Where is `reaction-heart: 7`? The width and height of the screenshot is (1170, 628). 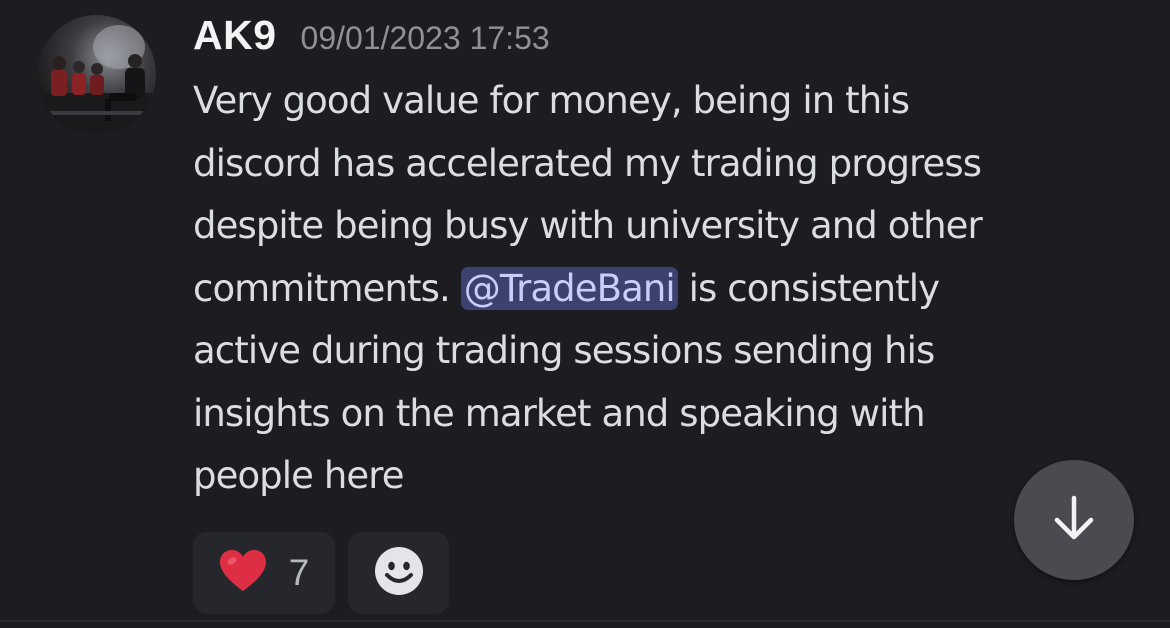
reaction-heart: 7 is located at coordinates (264, 573).